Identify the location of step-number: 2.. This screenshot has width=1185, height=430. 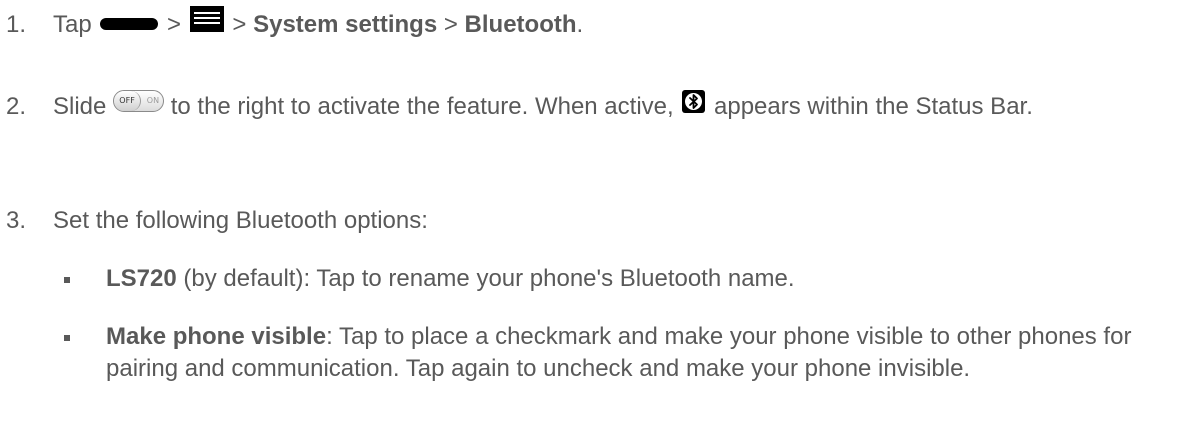
(16, 106).